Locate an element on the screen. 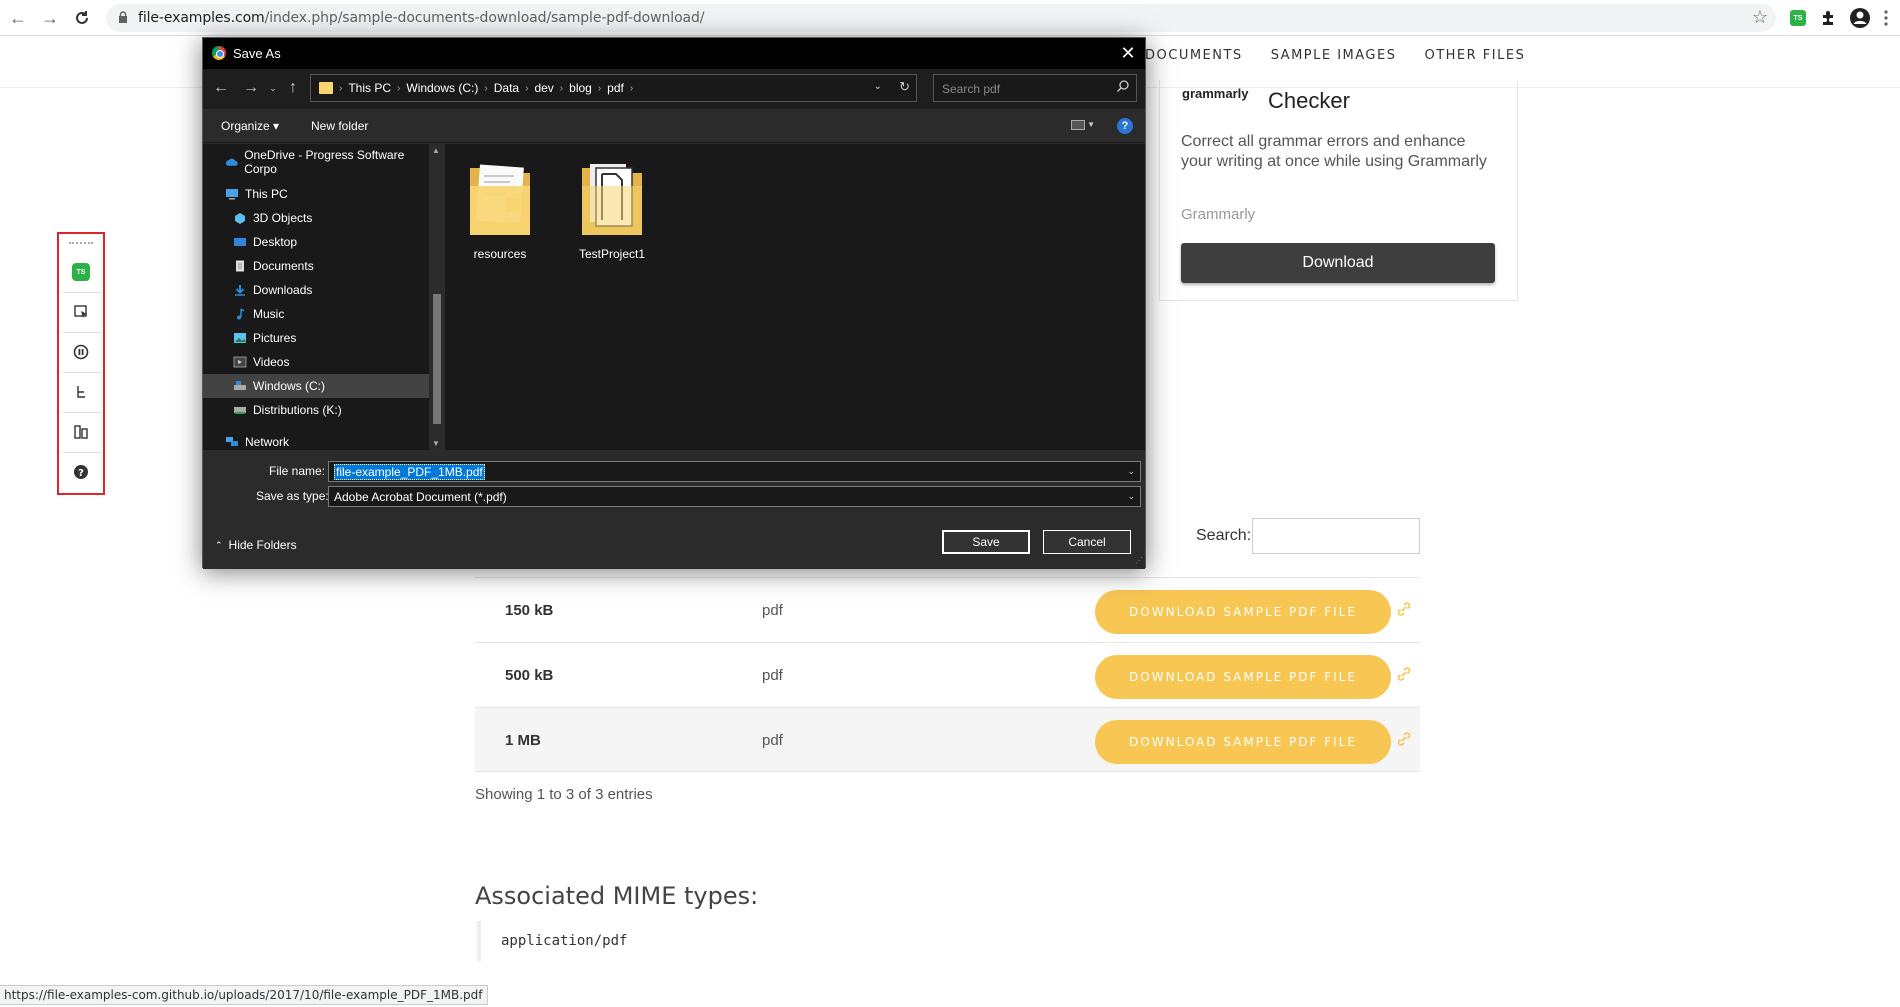  tree-scrollbar: ▲ ▼ is located at coordinates (437, 297).